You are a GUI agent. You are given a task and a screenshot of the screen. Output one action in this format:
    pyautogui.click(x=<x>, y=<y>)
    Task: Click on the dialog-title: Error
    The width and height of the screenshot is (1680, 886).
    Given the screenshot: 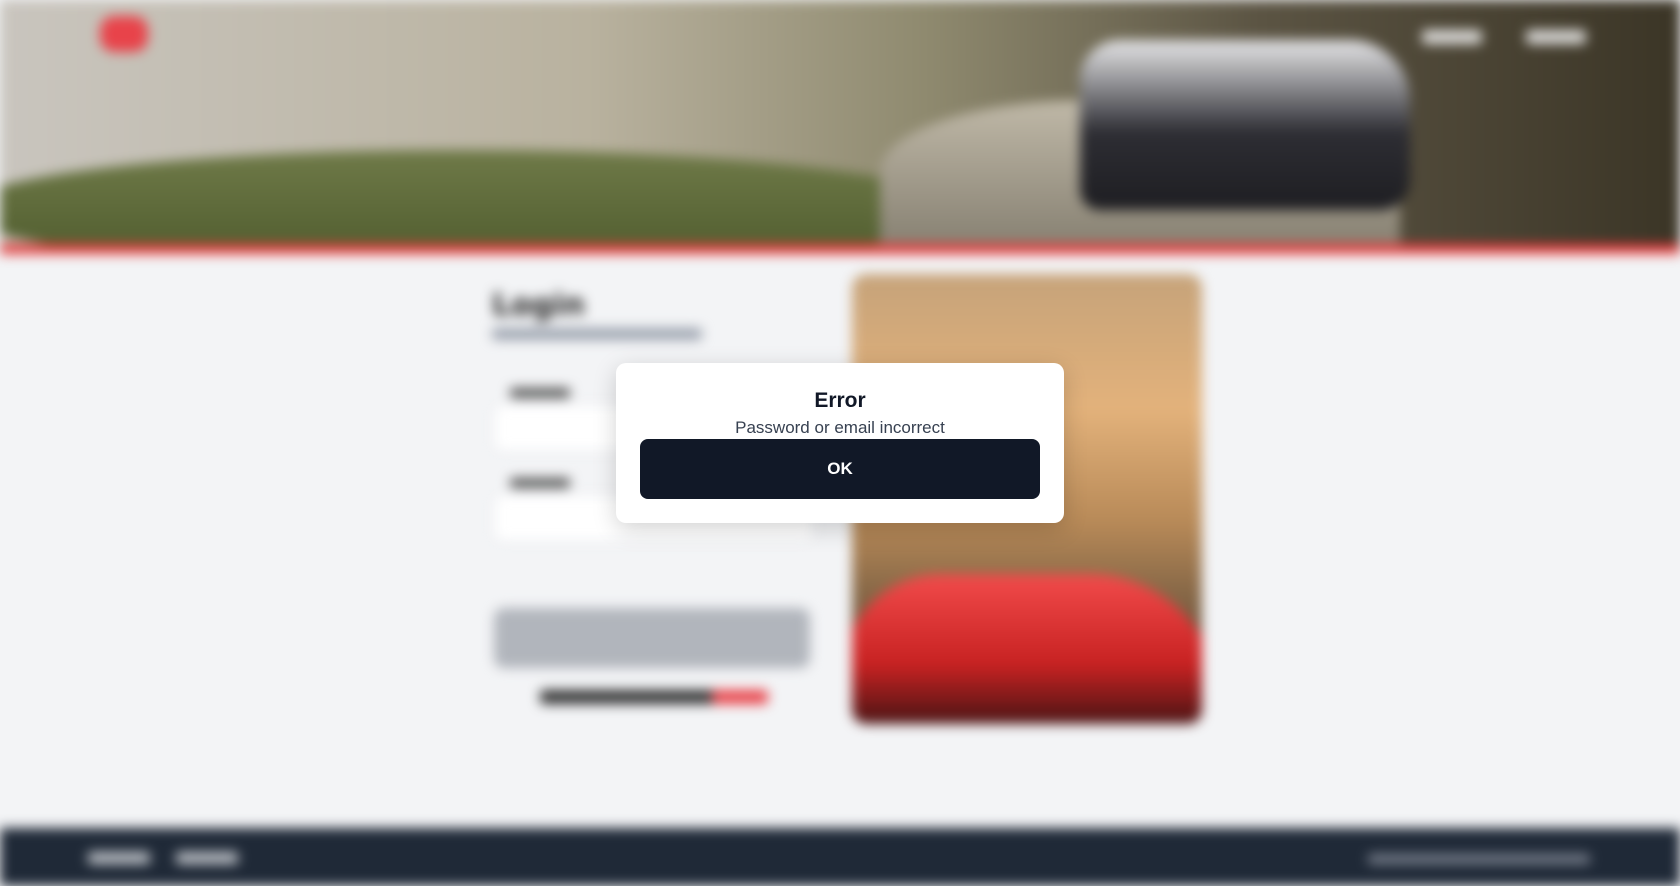 What is the action you would take?
    pyautogui.click(x=840, y=400)
    